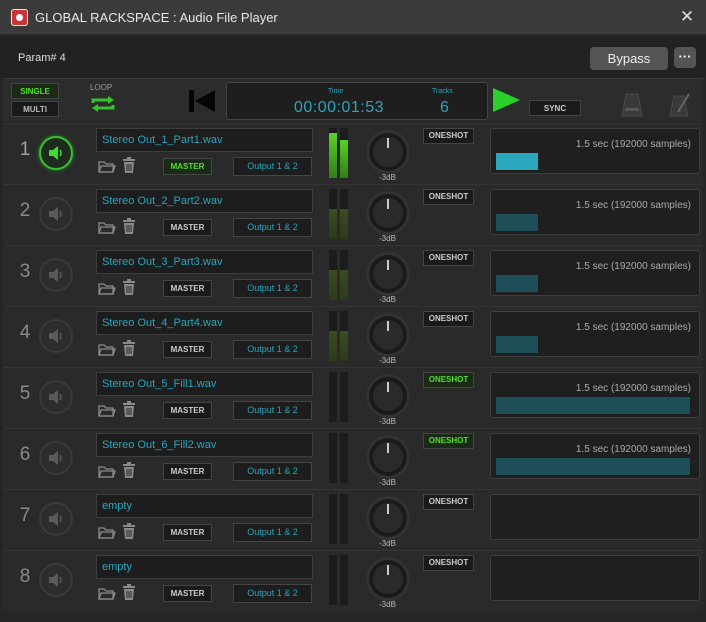  I want to click on playback-progress, so click(593, 466).